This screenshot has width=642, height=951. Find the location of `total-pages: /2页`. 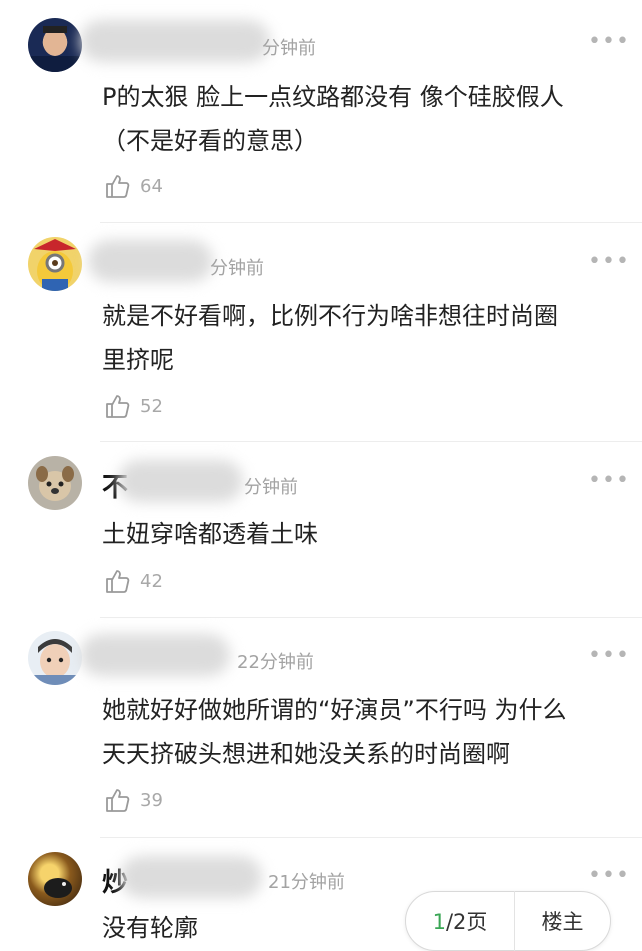

total-pages: /2页 is located at coordinates (466, 922).